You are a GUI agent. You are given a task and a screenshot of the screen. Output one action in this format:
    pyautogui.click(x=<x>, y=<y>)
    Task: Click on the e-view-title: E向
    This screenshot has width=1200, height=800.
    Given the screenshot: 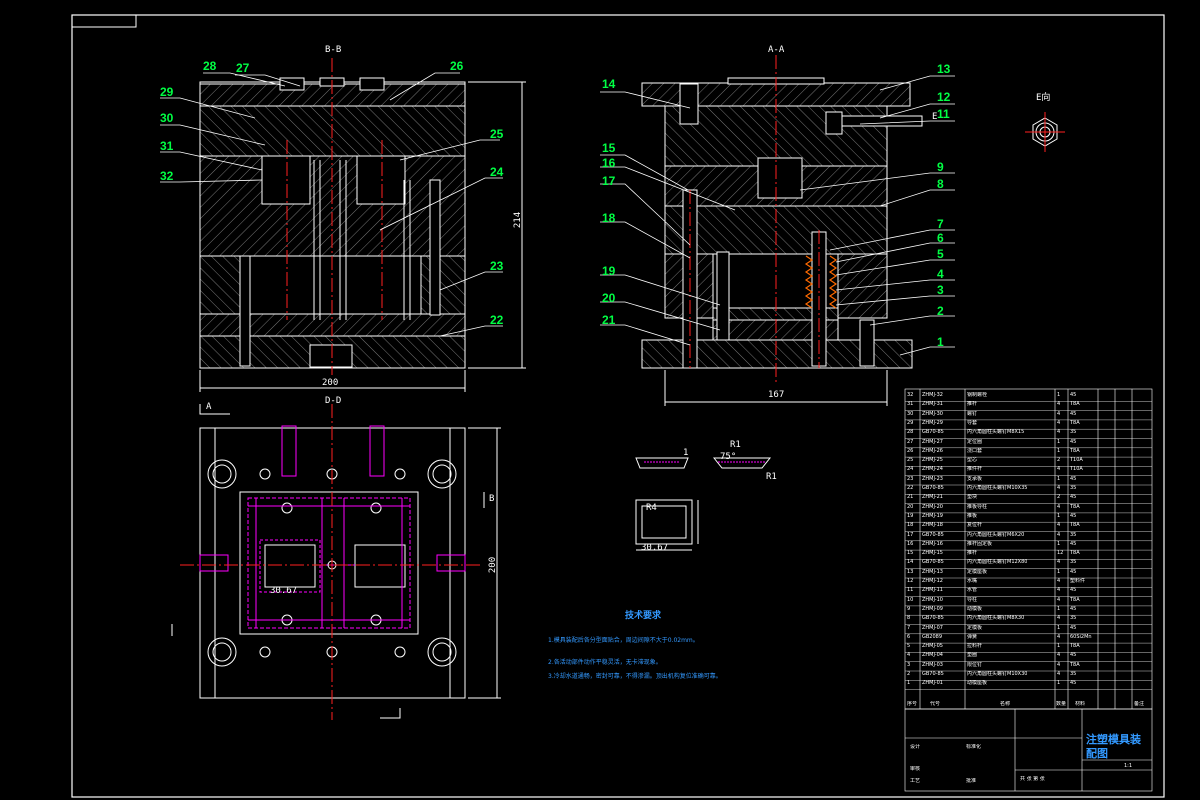 What is the action you would take?
    pyautogui.click(x=1043, y=98)
    